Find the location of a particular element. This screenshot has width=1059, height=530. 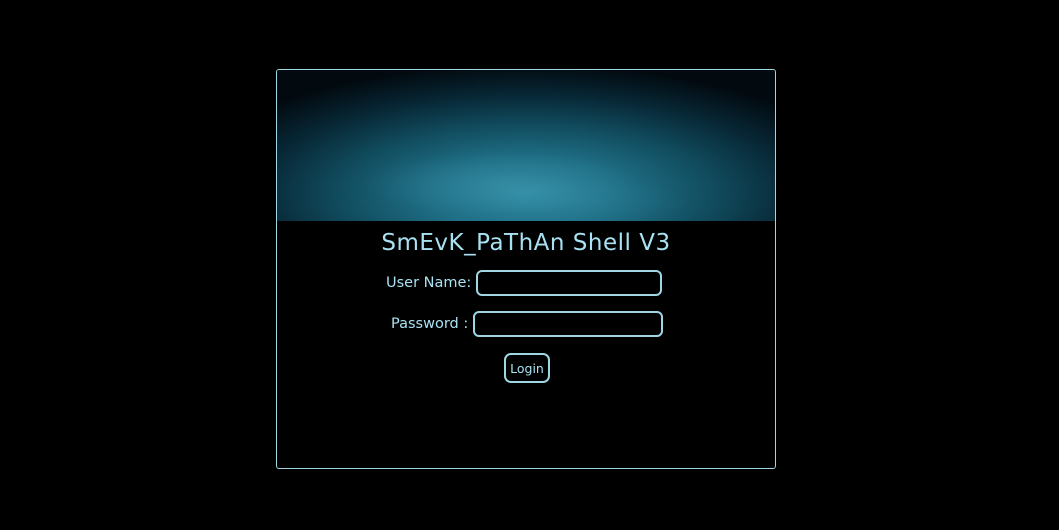

username-input is located at coordinates (569, 283).